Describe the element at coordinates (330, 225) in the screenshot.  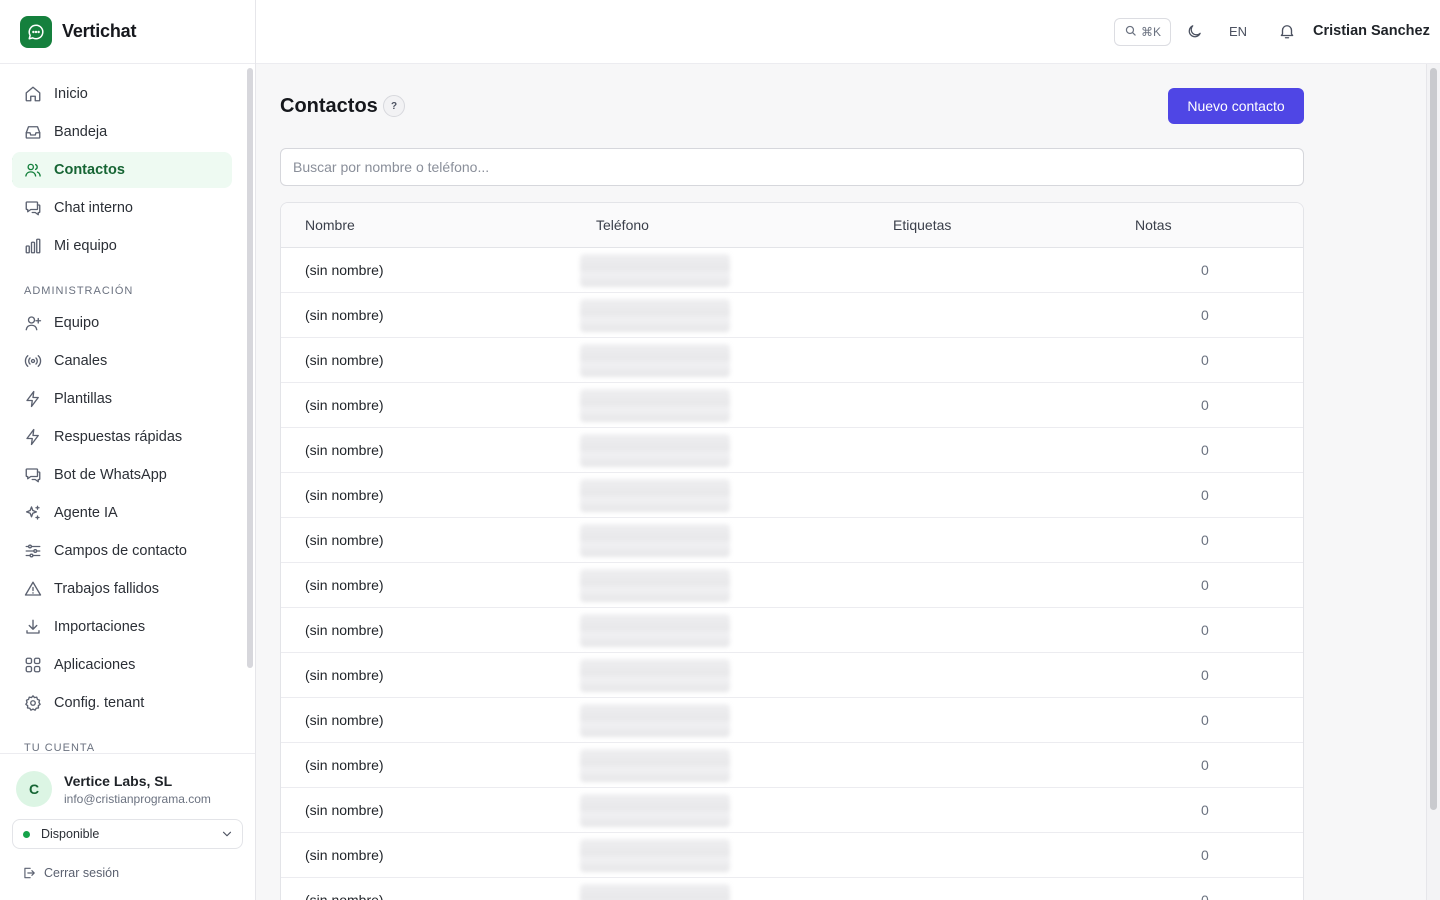
I see `column-header-nombre: Nombre` at that location.